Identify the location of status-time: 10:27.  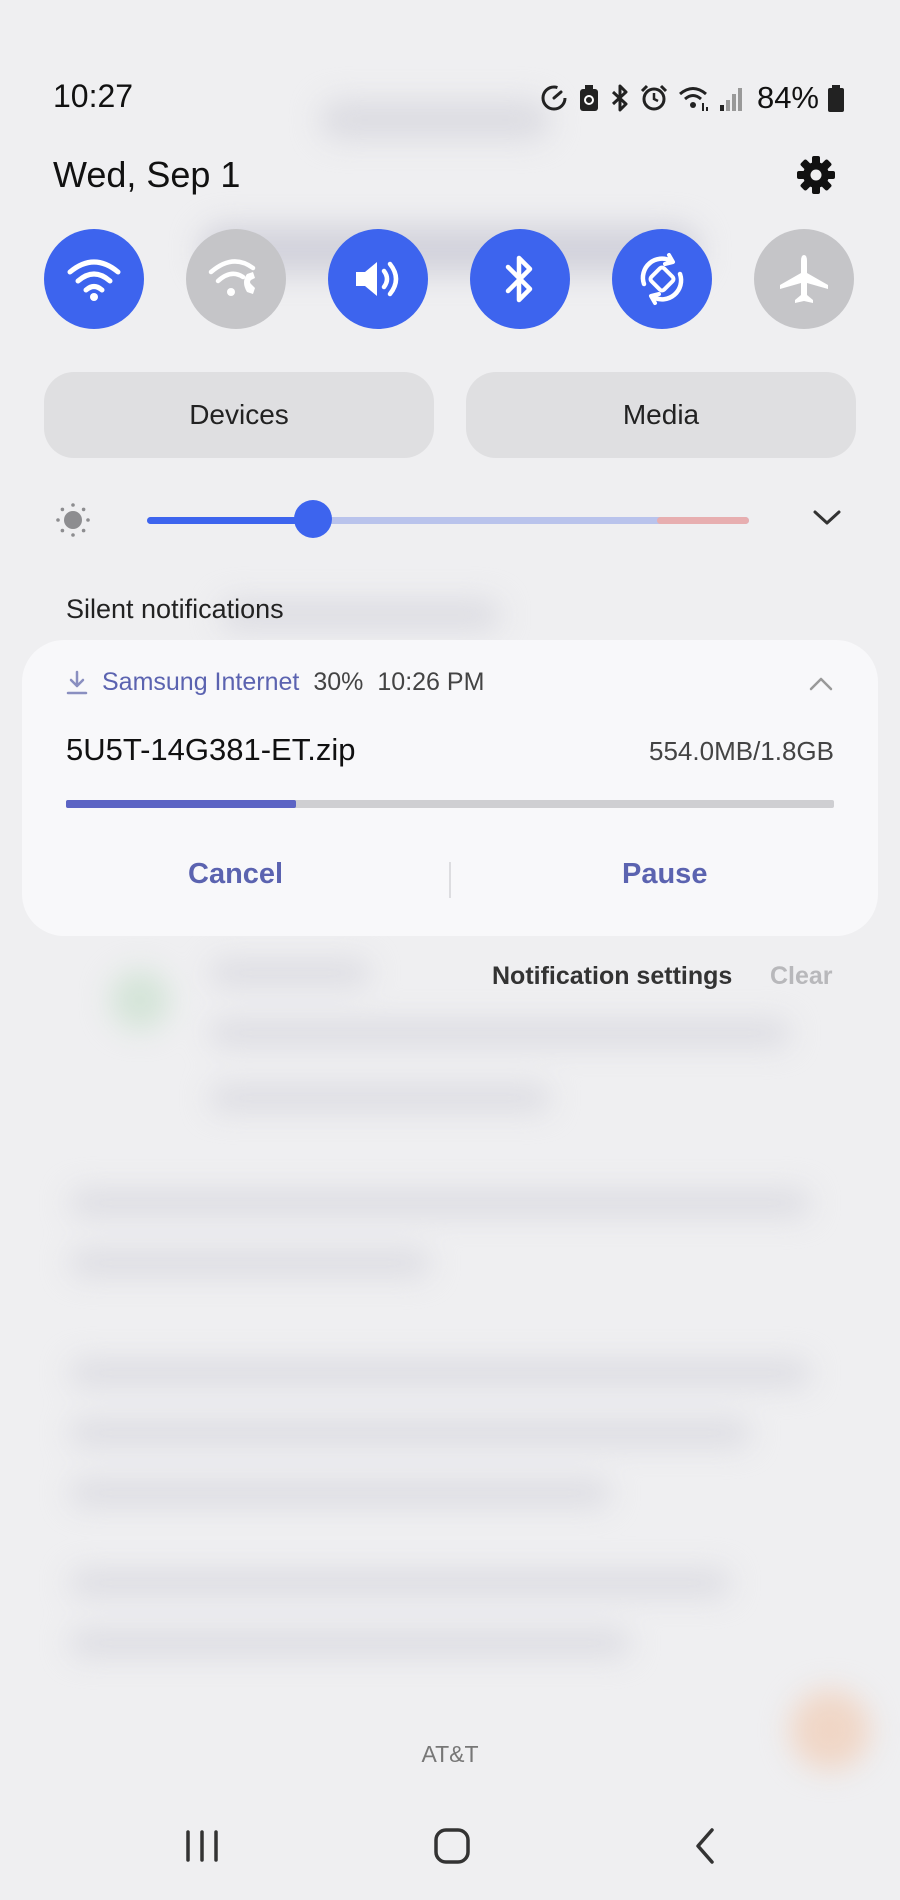
(93, 96).